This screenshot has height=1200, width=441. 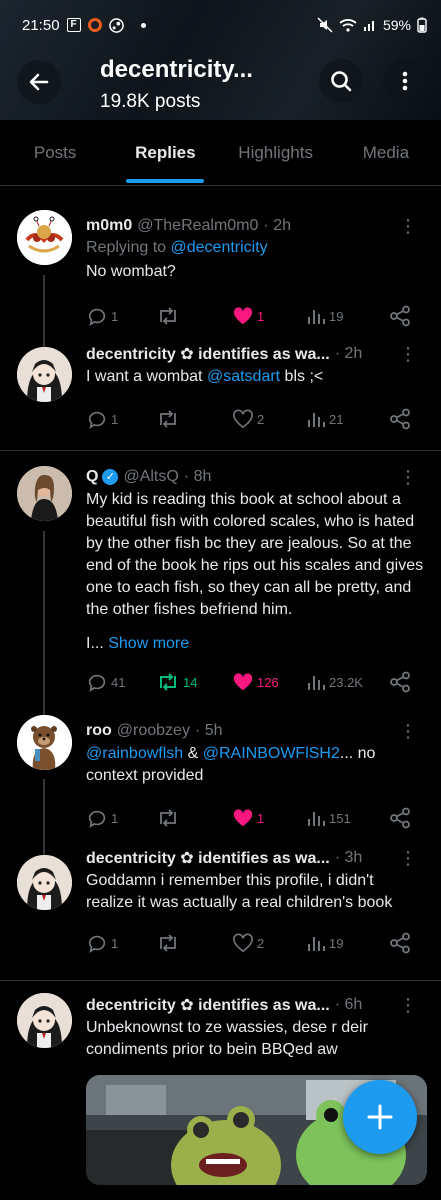 What do you see at coordinates (55, 152) in the screenshot?
I see `tab-posts: Posts` at bounding box center [55, 152].